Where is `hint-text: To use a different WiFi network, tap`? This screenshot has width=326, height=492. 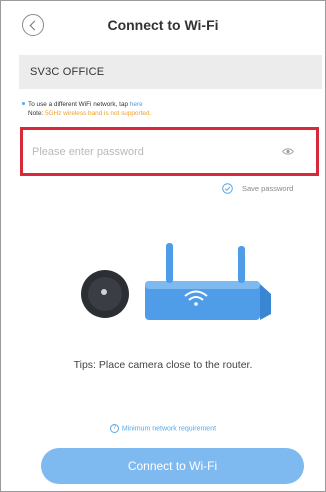
hint-text: To use a different WiFi network, tap is located at coordinates (79, 104).